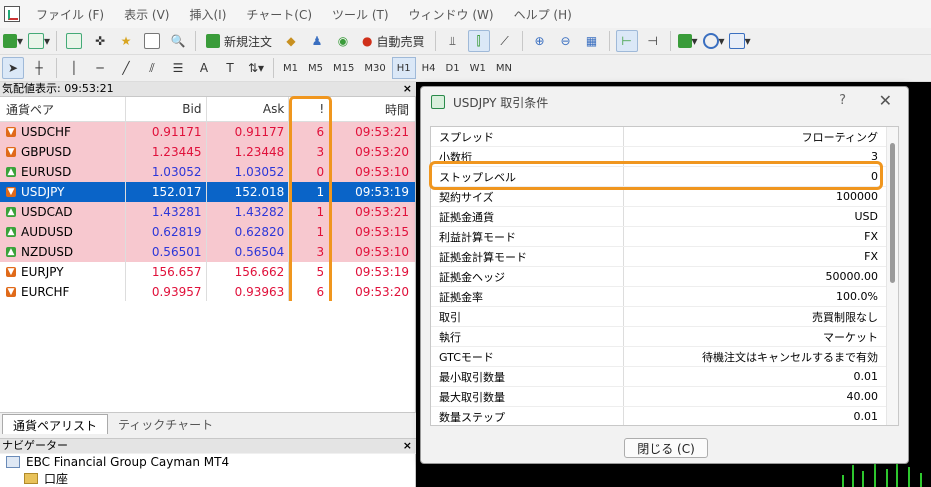 This screenshot has height=487, width=931. Describe the element at coordinates (152, 68) in the screenshot. I see `equidistant-channel-button: ⫽` at that location.